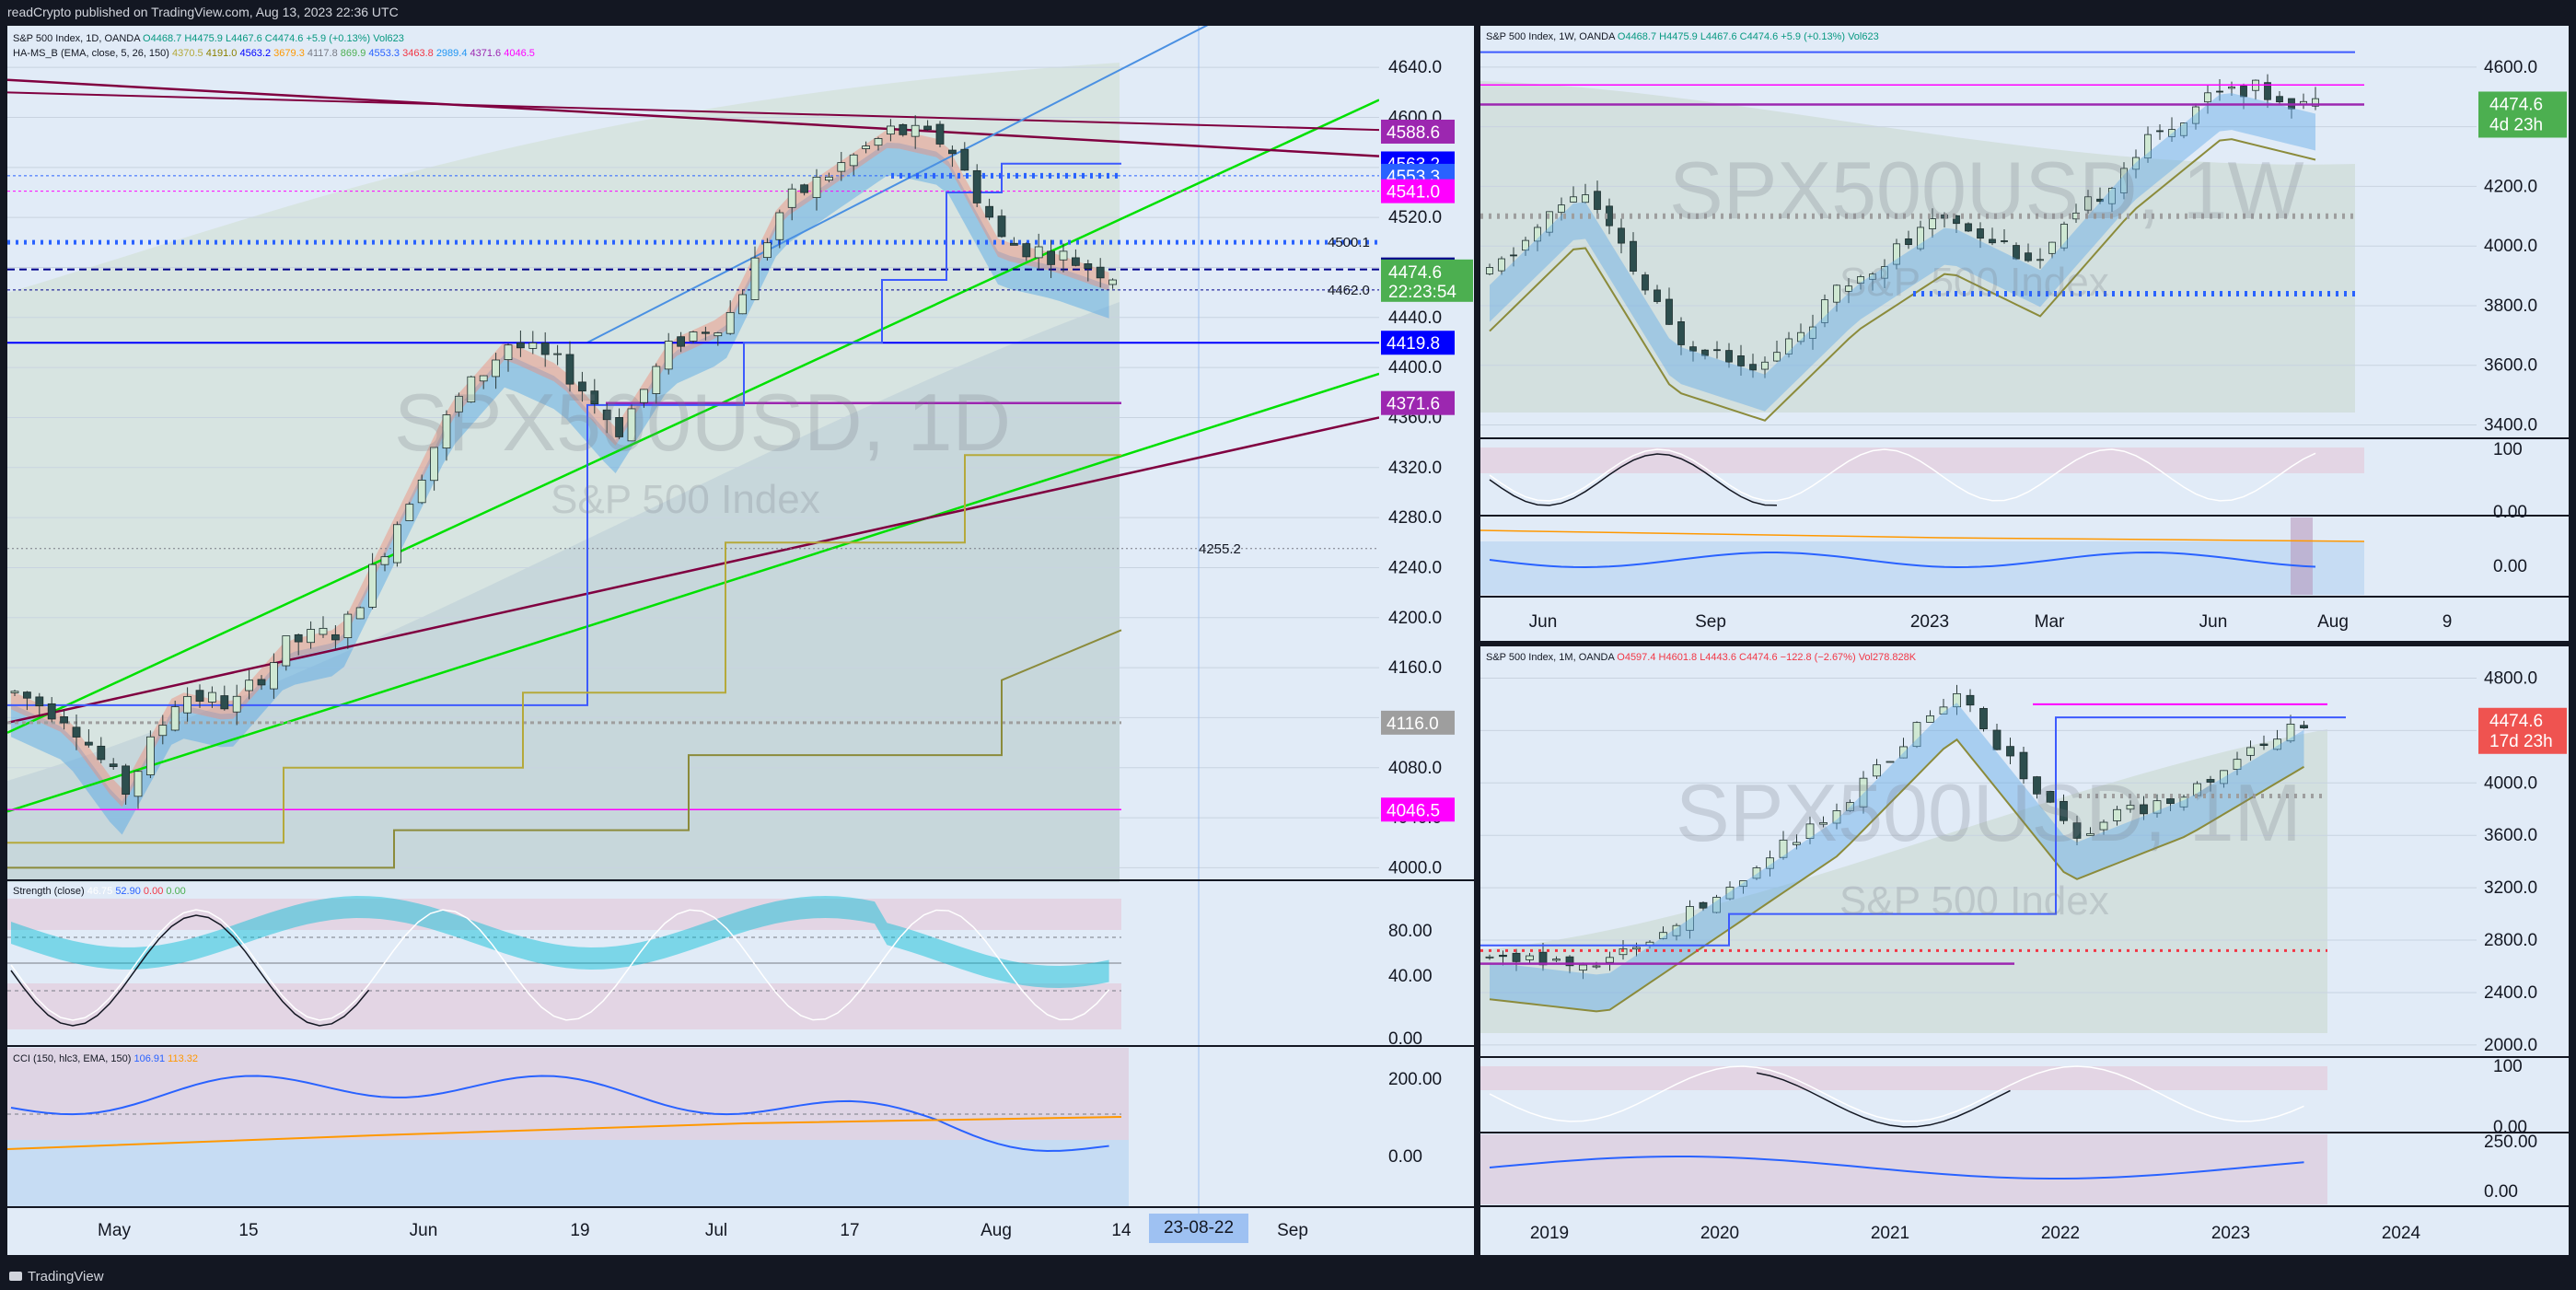 This screenshot has width=2576, height=1290. Describe the element at coordinates (1413, 344) in the screenshot. I see `price-tag-4419.8: 4419.8` at that location.